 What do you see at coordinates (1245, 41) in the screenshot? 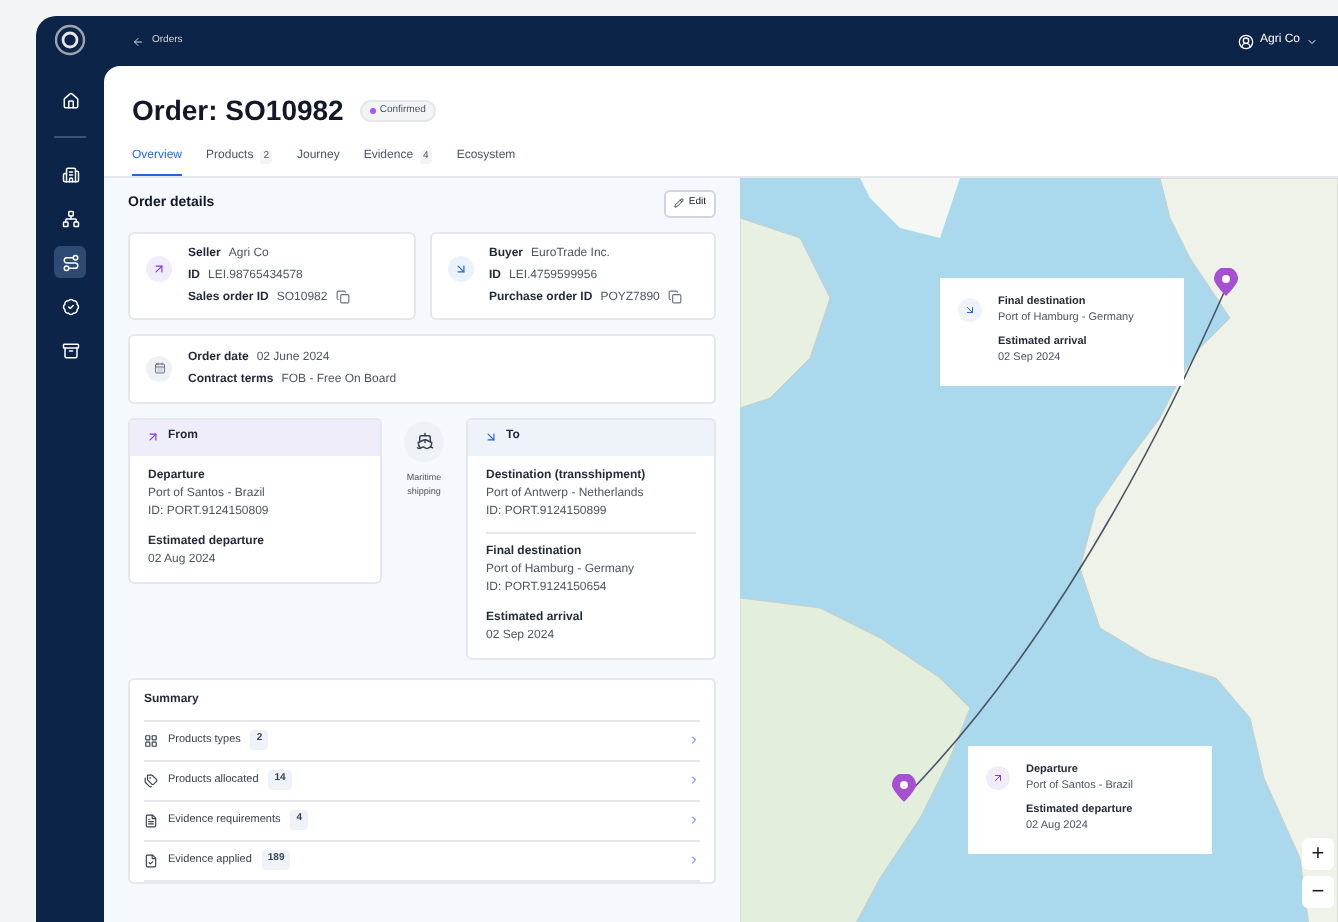
I see `user-icon` at bounding box center [1245, 41].